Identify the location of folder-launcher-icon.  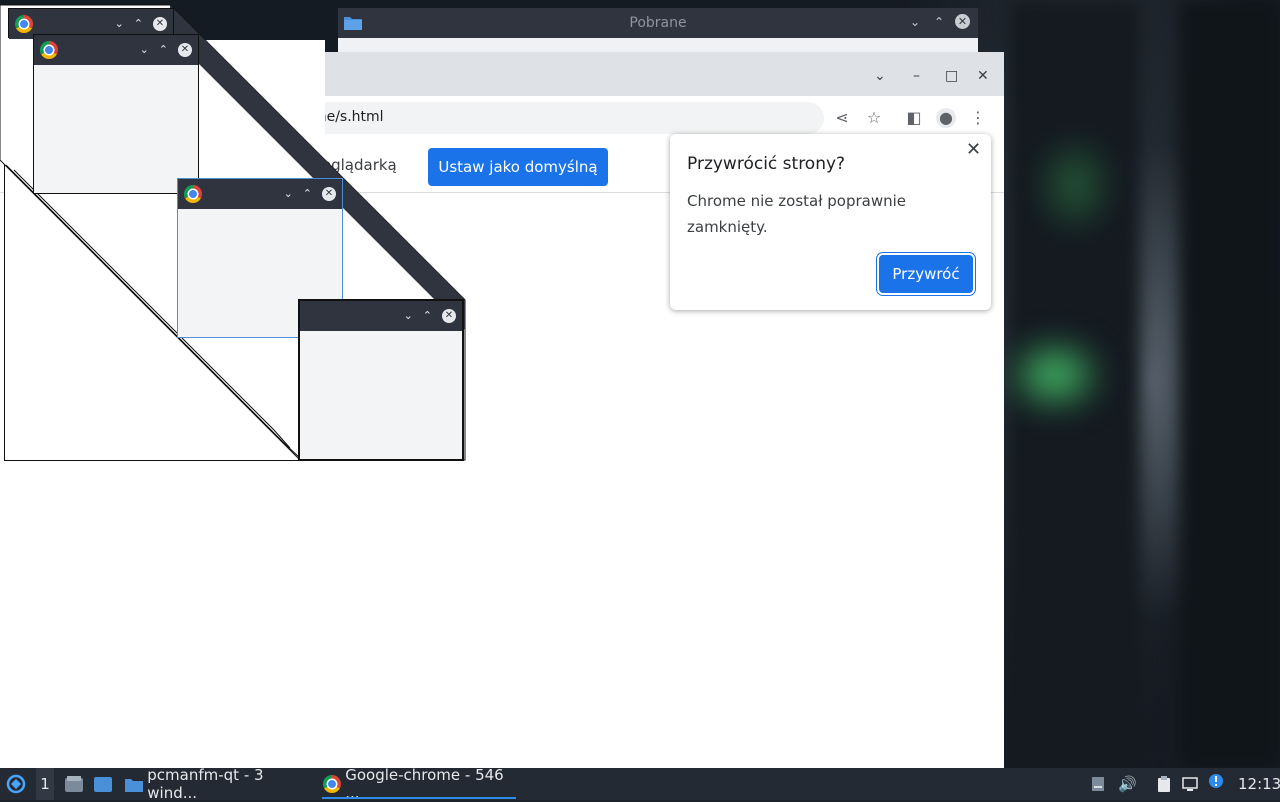
(103, 784).